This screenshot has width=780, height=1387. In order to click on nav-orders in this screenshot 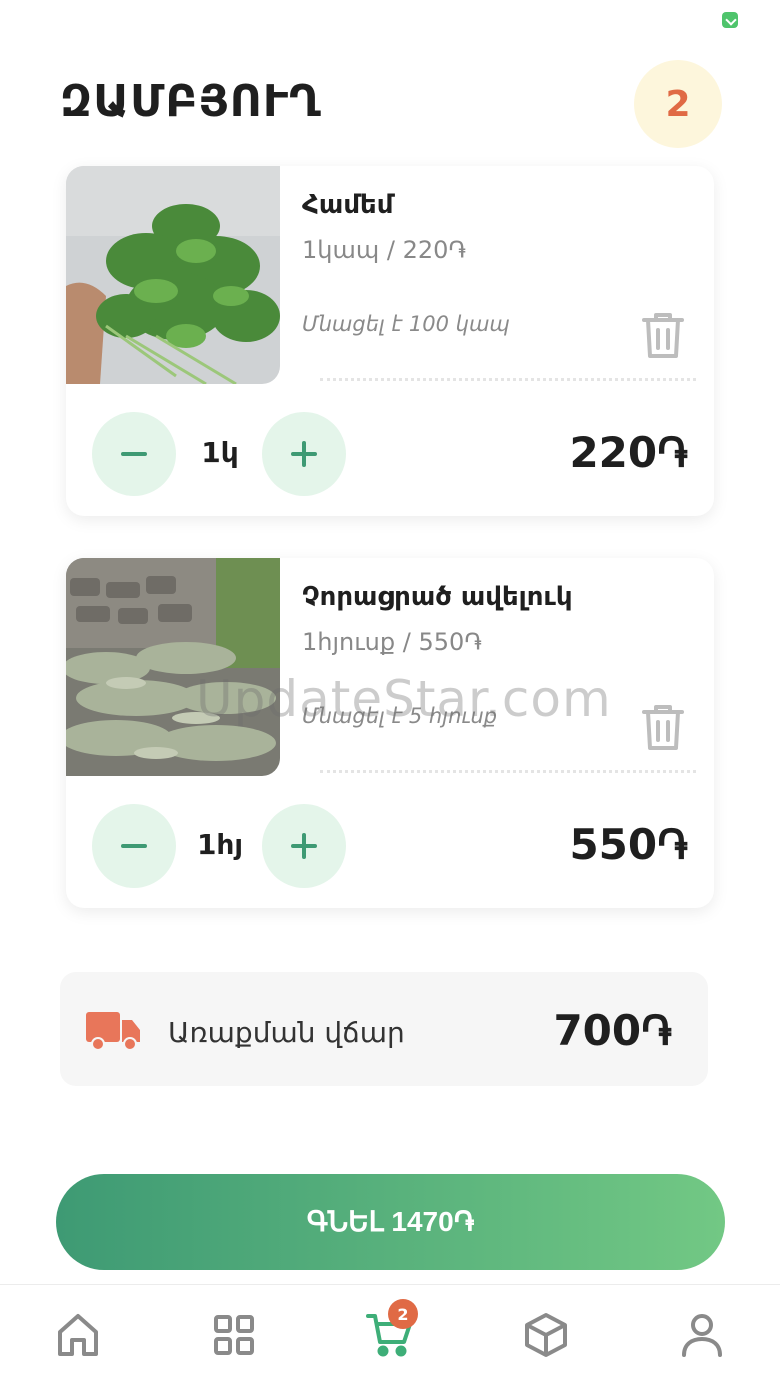, I will do `click(546, 1335)`.